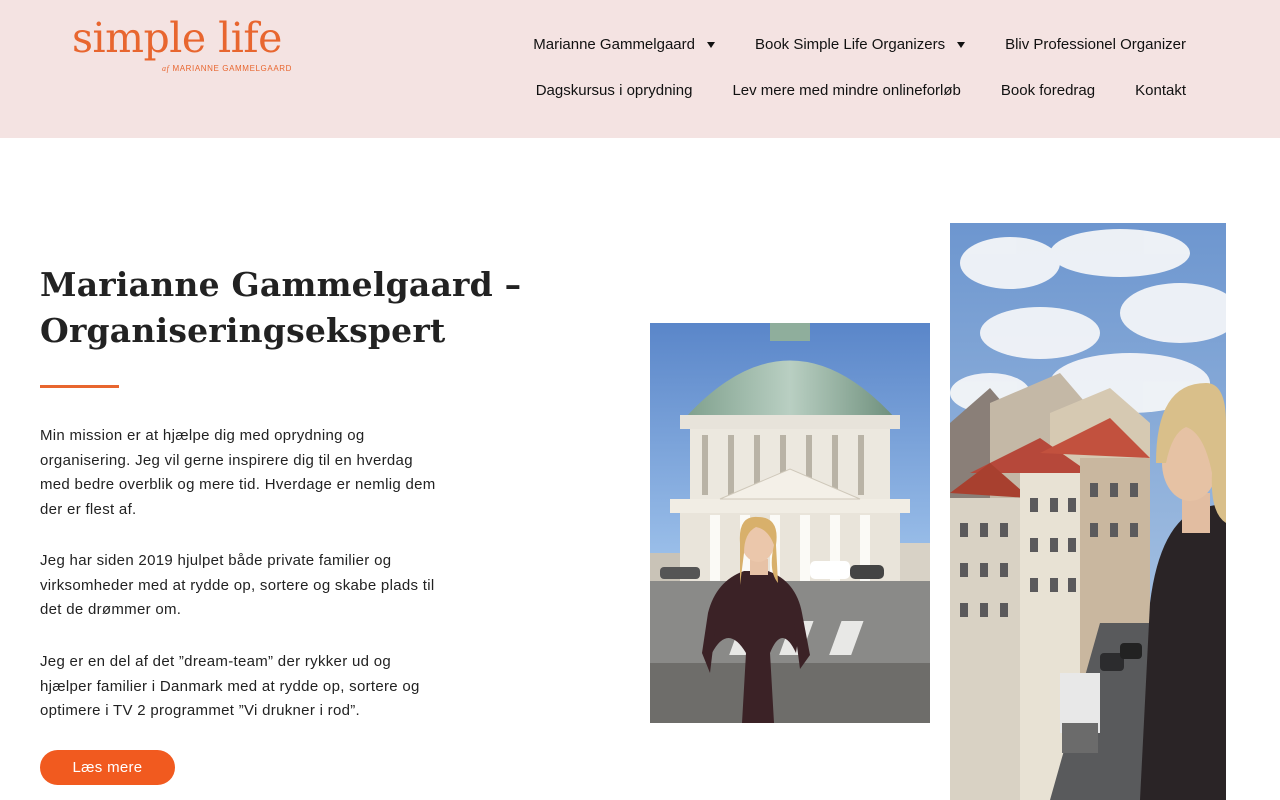  I want to click on nav-item-label: Book Simple Life Organizers, so click(850, 44).